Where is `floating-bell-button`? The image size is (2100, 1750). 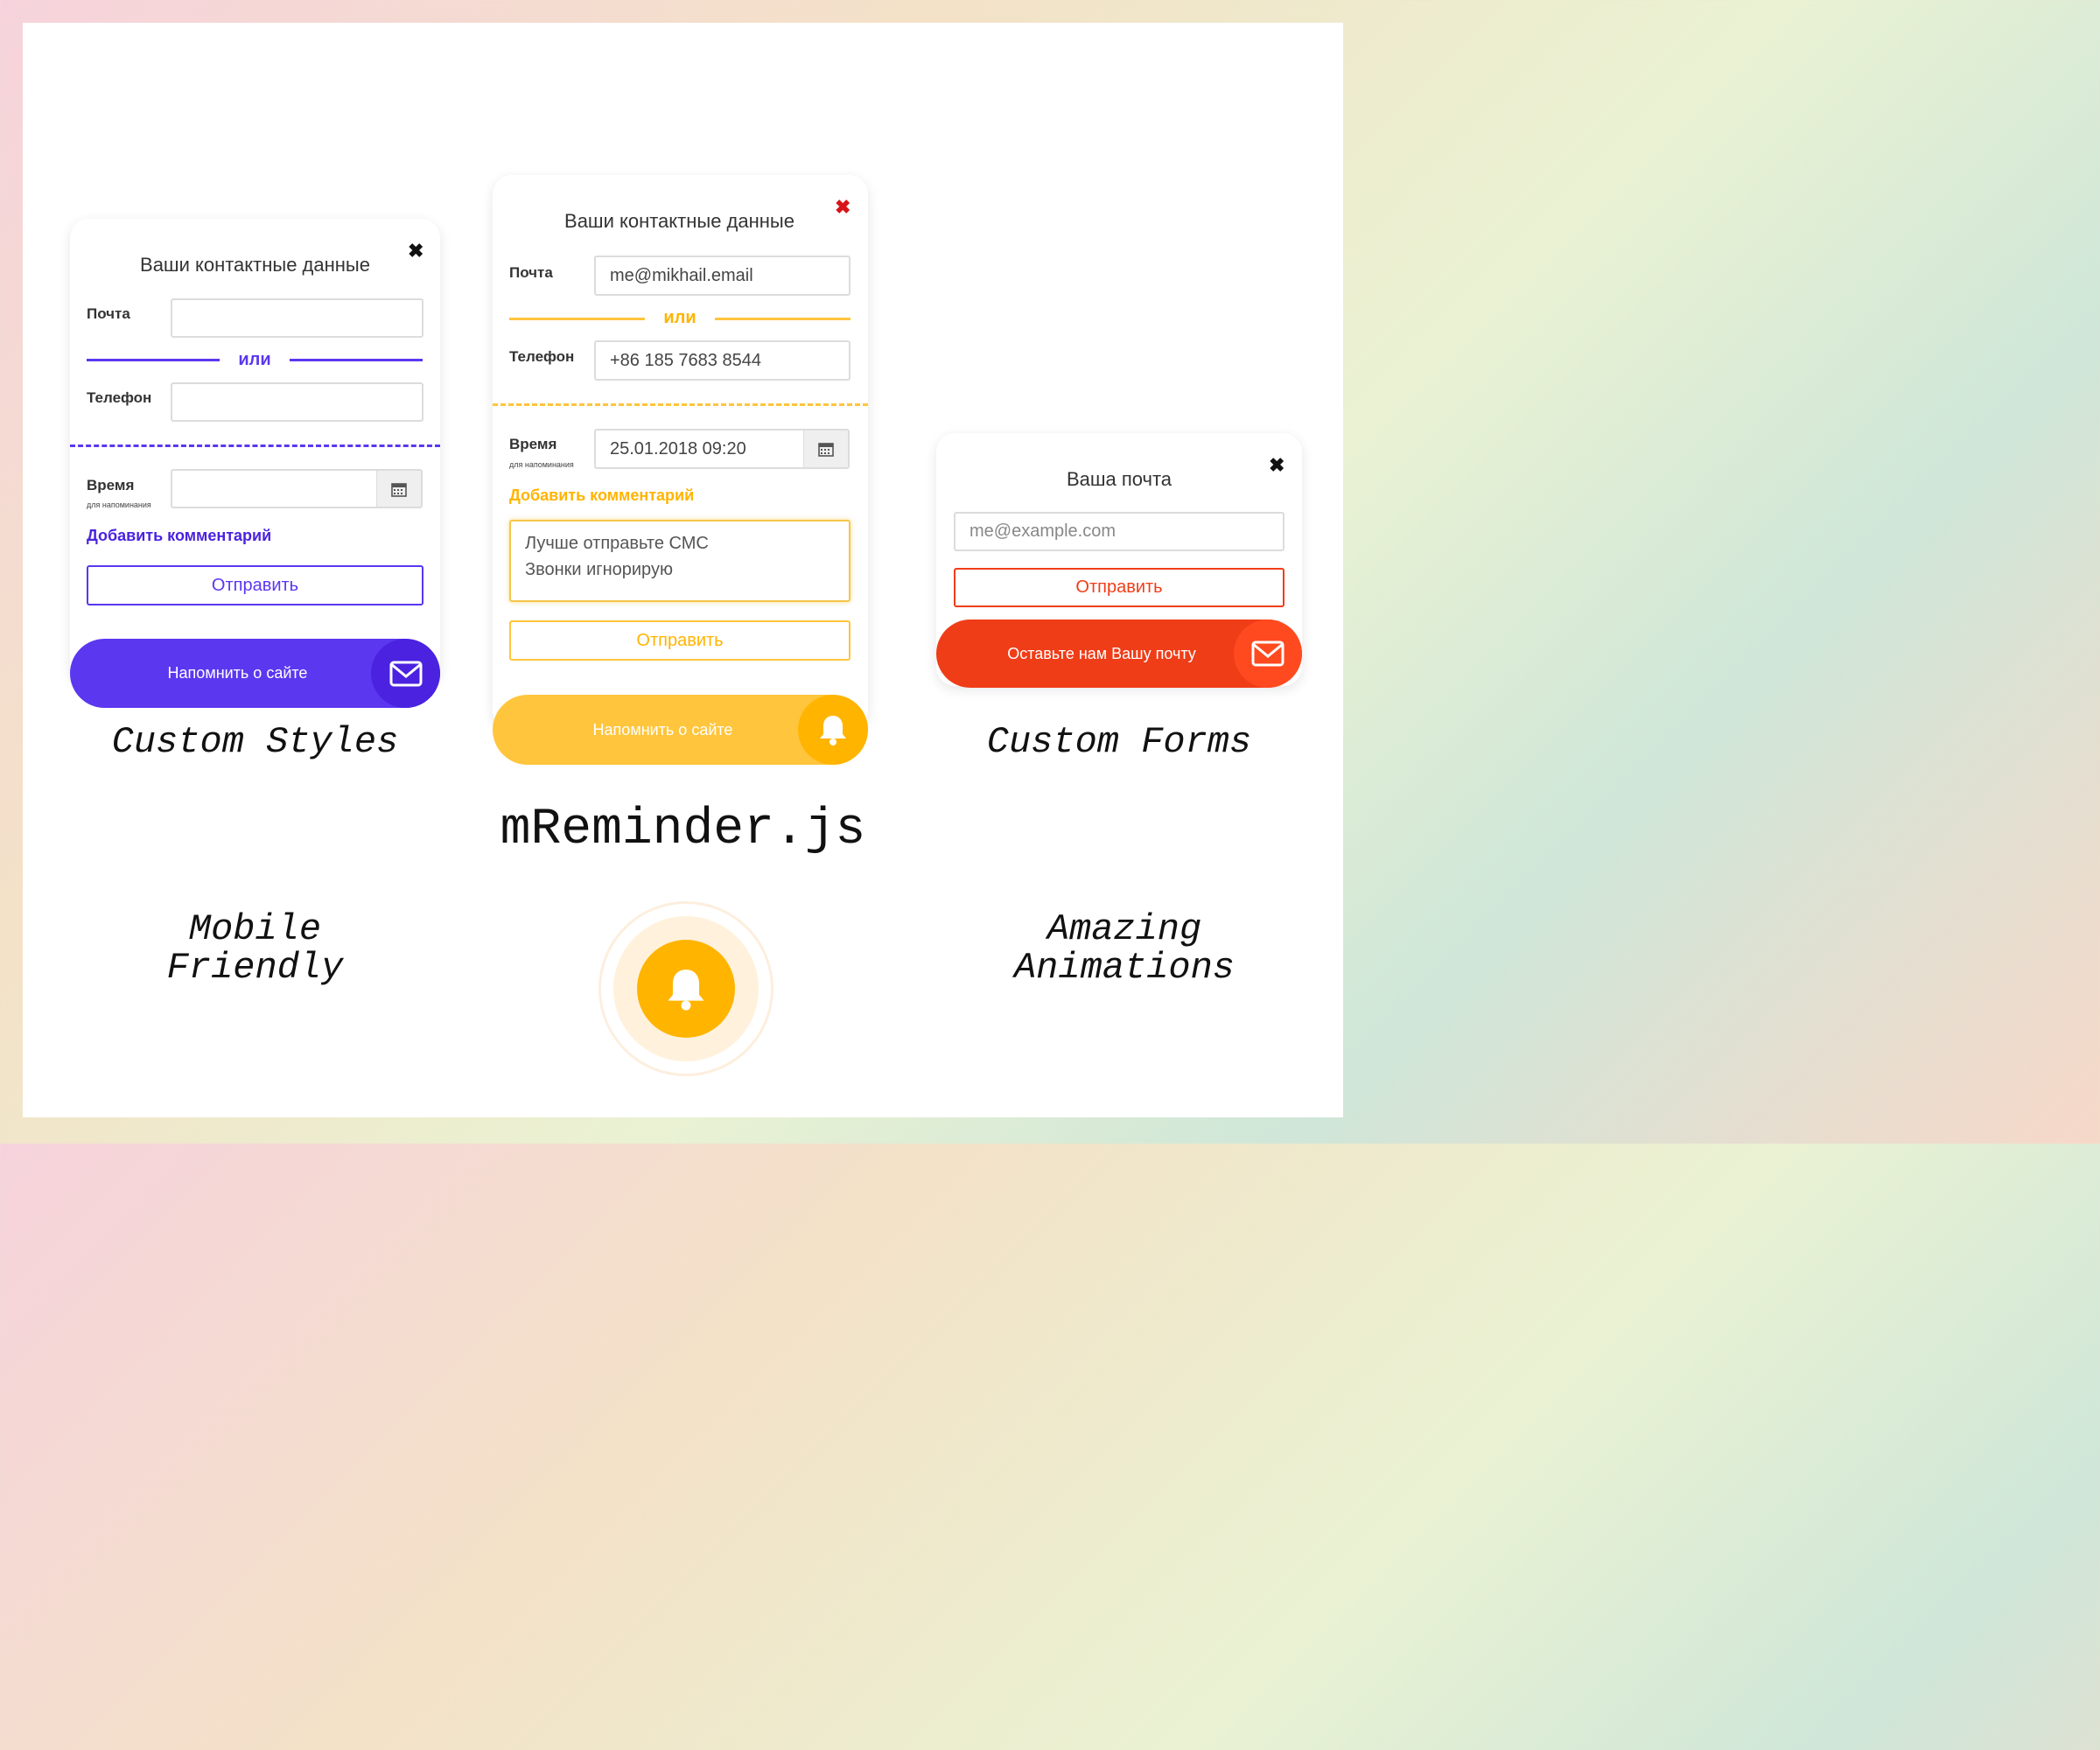 floating-bell-button is located at coordinates (686, 989).